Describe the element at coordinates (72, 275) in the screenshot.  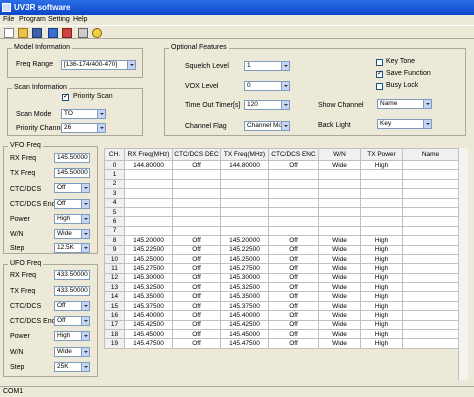
I see `ufo-rx-freq-input: 433.50000` at that location.